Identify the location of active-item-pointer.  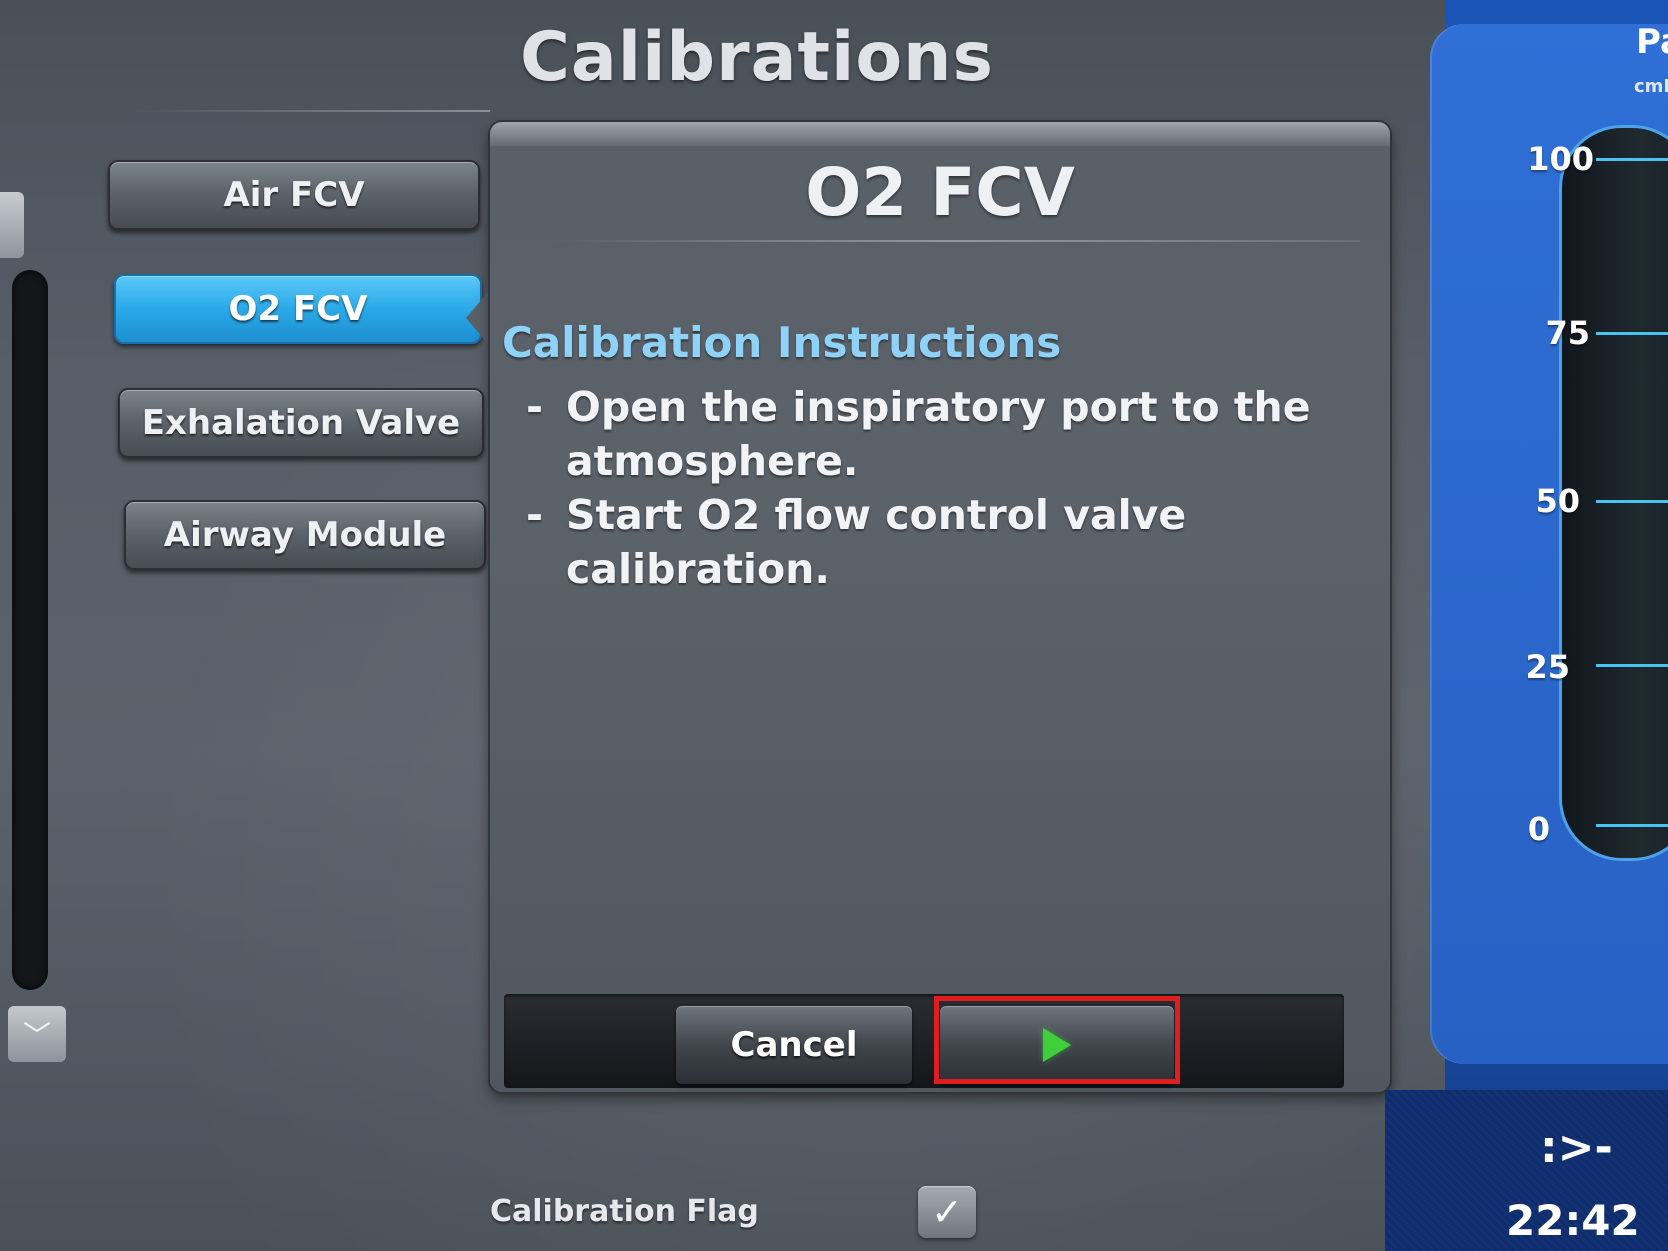
(477, 318).